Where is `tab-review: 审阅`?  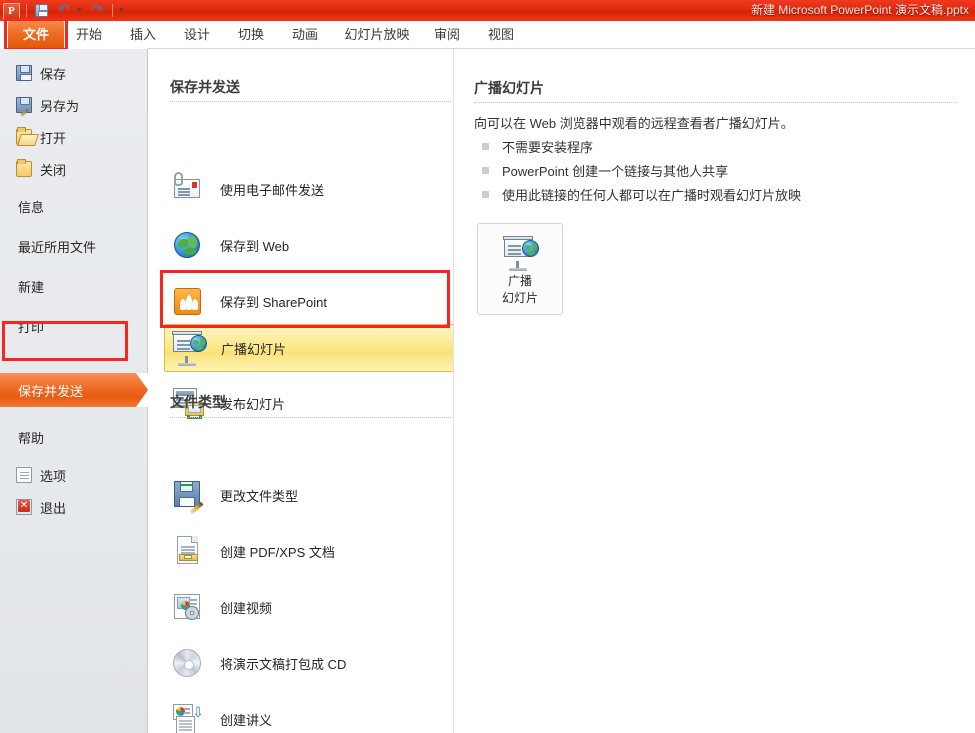 tab-review: 审阅 is located at coordinates (447, 34).